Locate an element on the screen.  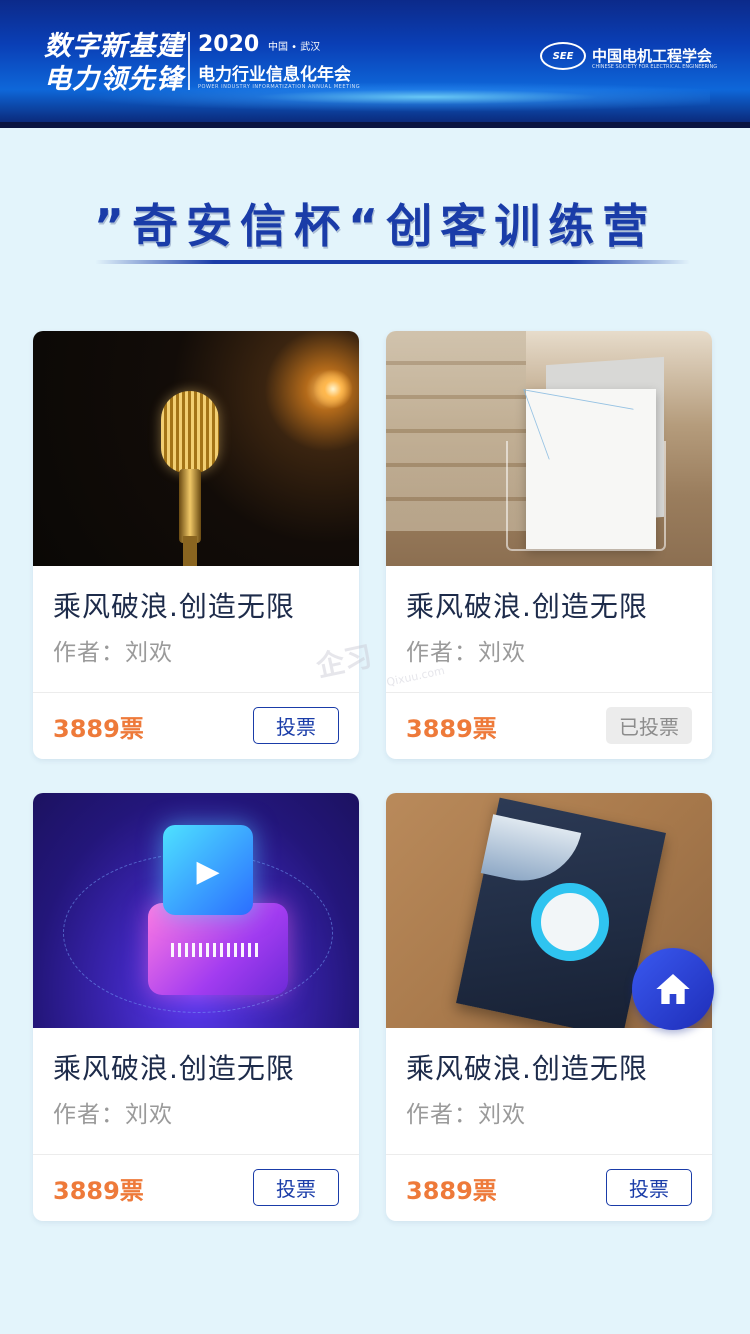
entry-image-brochure is located at coordinates (549, 448).